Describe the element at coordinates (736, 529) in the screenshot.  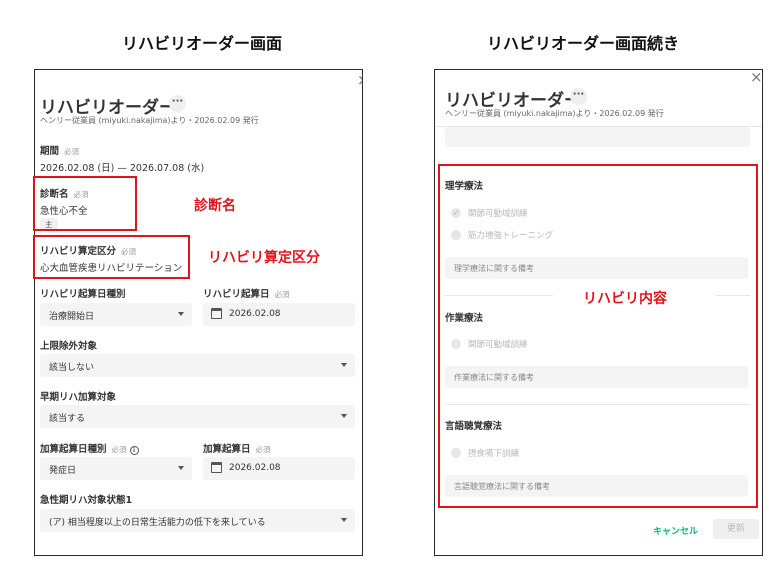
I see `update-button: 更新` at that location.